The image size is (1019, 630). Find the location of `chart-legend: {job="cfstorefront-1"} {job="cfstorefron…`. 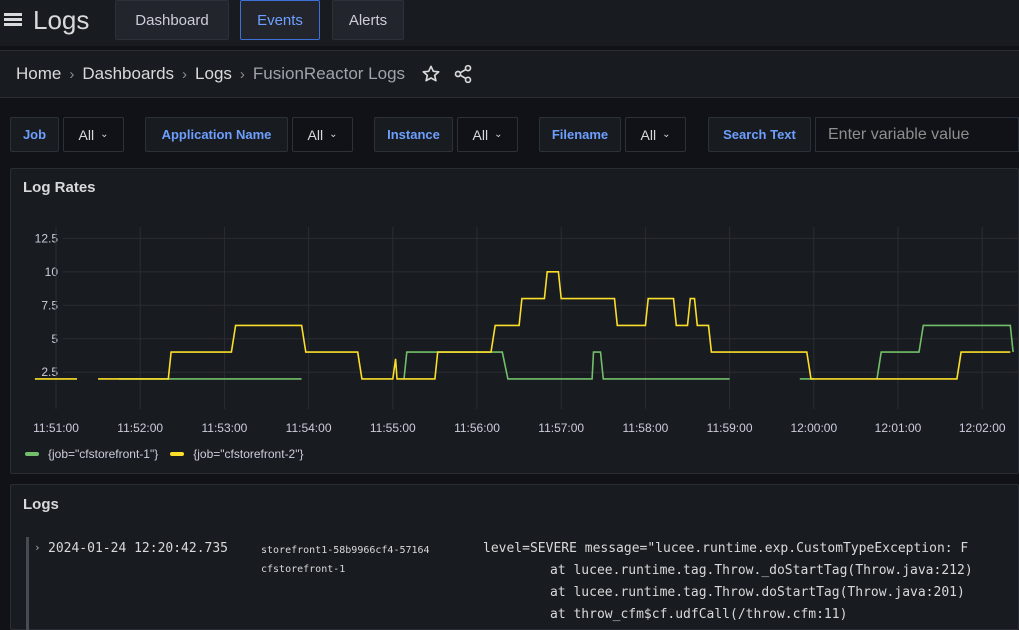

chart-legend: {job="cfstorefront-1"} {job="cfstorefron… is located at coordinates (170, 454).